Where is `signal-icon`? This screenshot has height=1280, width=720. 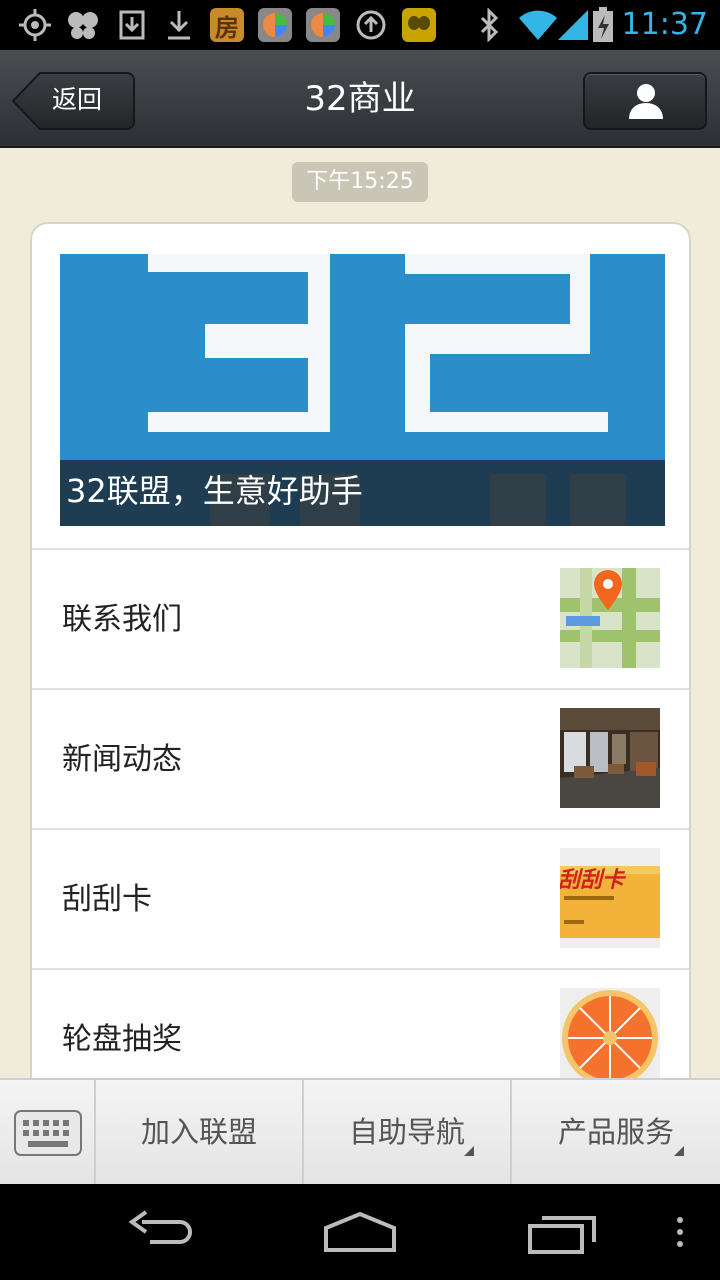 signal-icon is located at coordinates (573, 25).